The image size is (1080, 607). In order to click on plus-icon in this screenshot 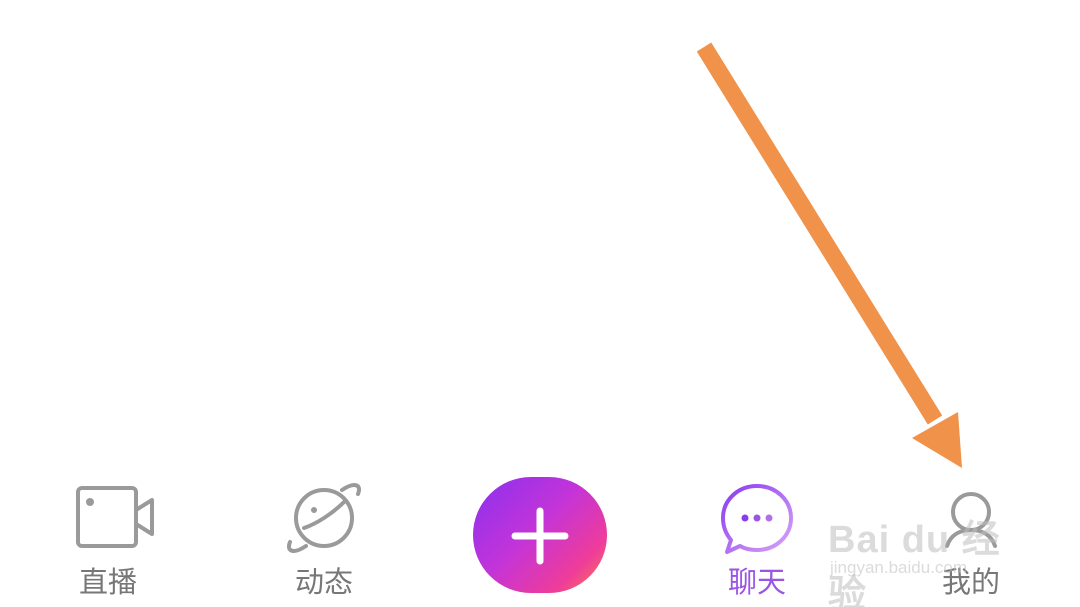, I will do `click(540, 536)`.